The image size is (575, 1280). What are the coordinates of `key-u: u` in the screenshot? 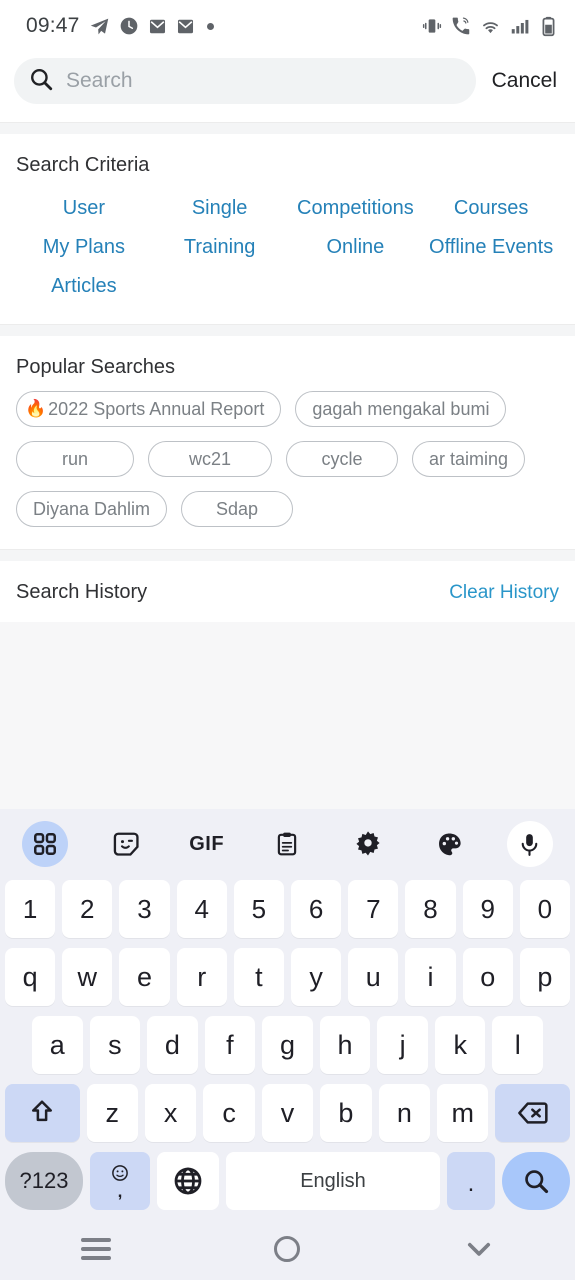 It's located at (373, 977).